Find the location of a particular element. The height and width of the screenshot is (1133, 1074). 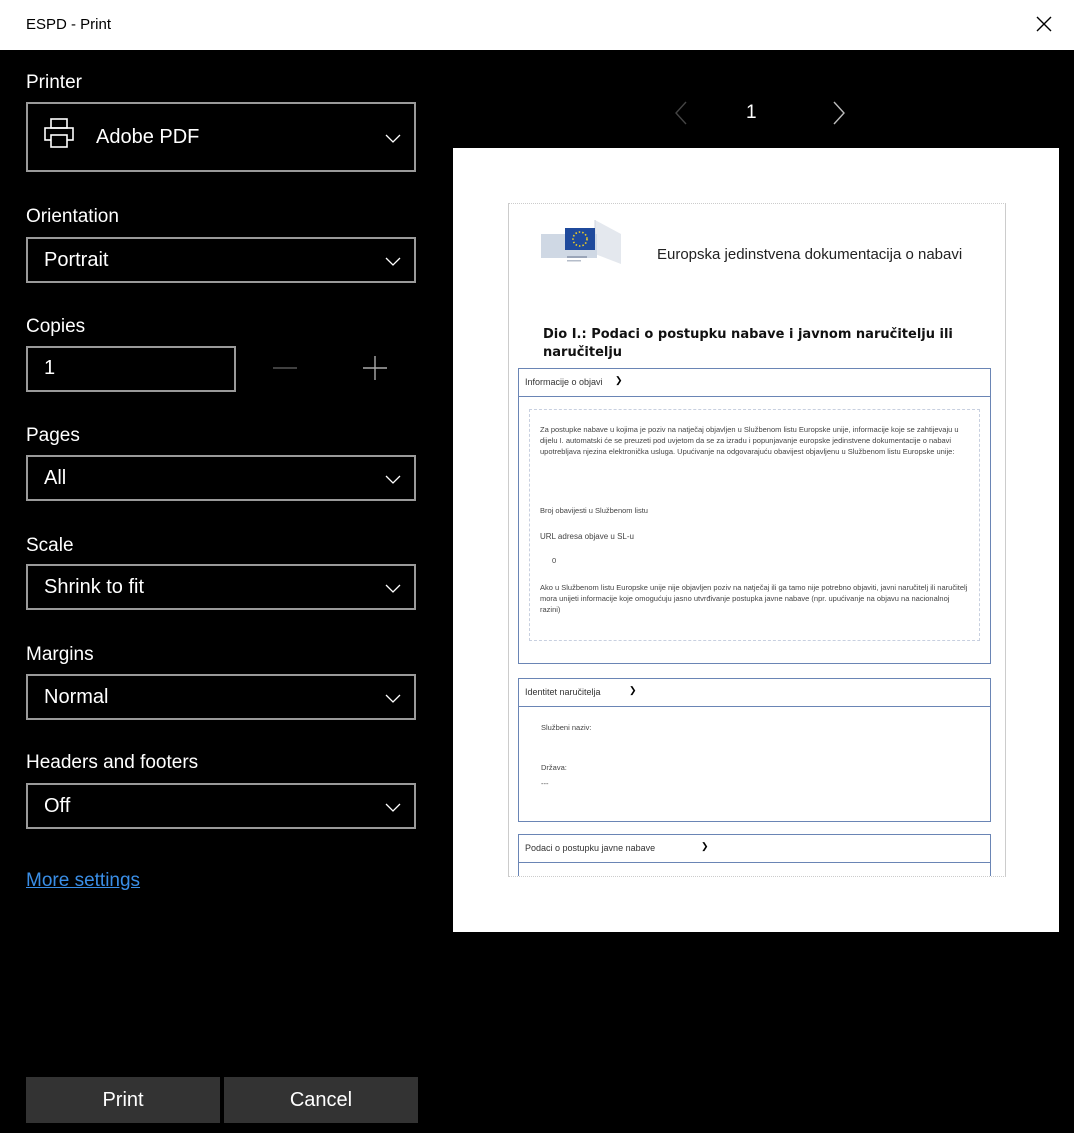

headers-footers-label: Headers and footers is located at coordinates (112, 762).